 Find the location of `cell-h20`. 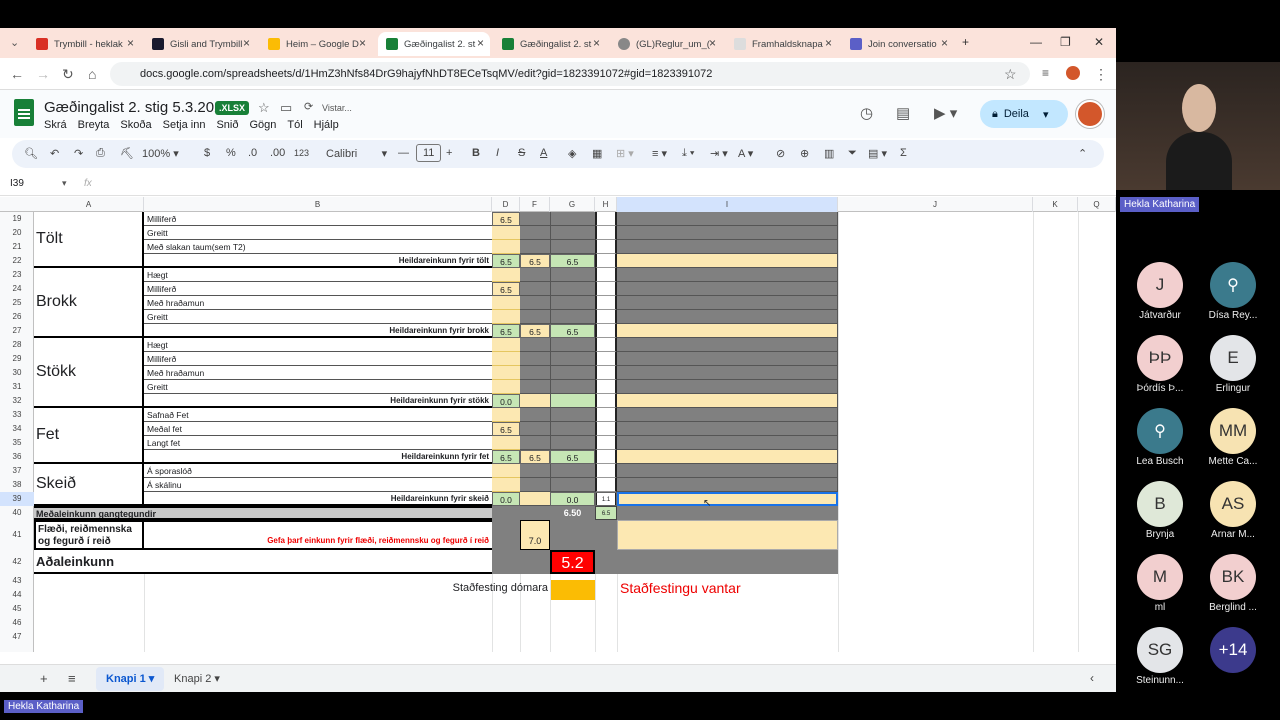

cell-h20 is located at coordinates (606, 233).